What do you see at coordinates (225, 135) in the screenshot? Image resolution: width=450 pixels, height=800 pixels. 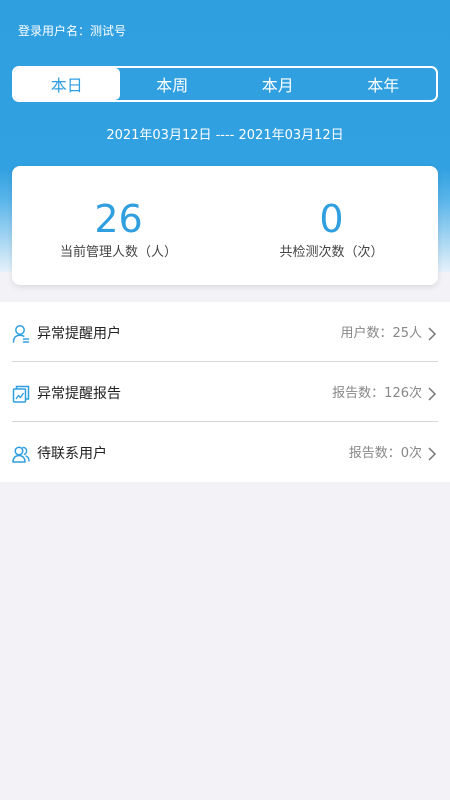 I see `date-range: 2021年03月12日 ---- 2021年03月12日` at bounding box center [225, 135].